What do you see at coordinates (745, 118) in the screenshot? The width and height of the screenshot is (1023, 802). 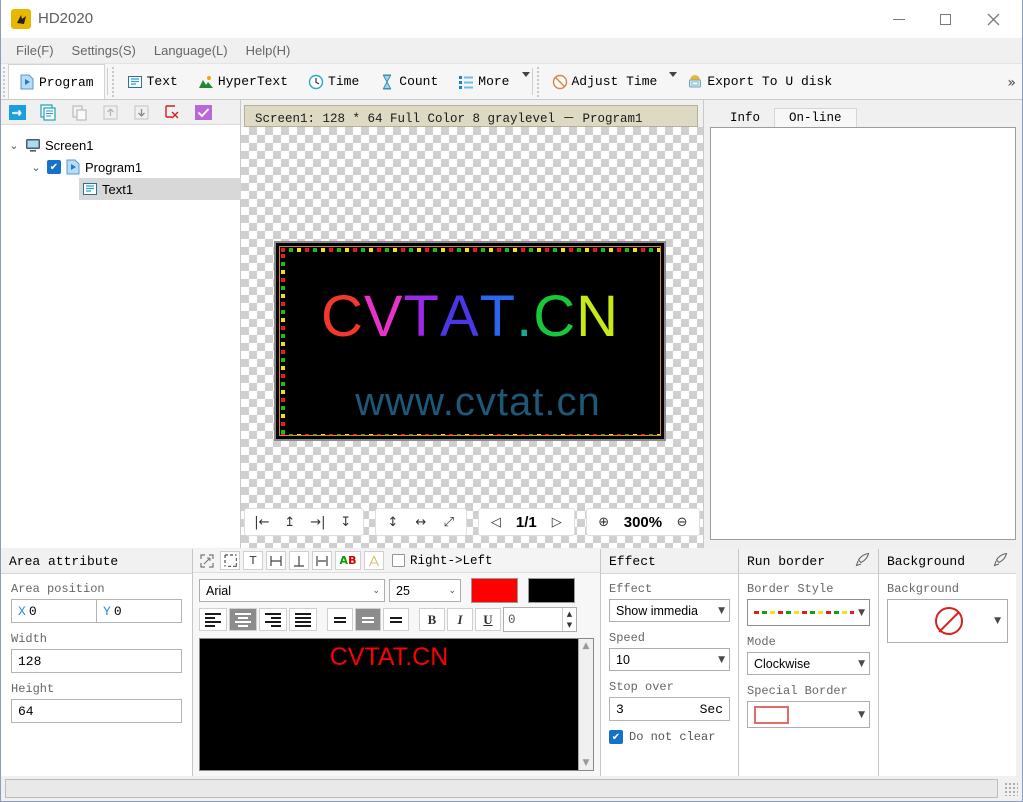 I see `tab-info: Info` at bounding box center [745, 118].